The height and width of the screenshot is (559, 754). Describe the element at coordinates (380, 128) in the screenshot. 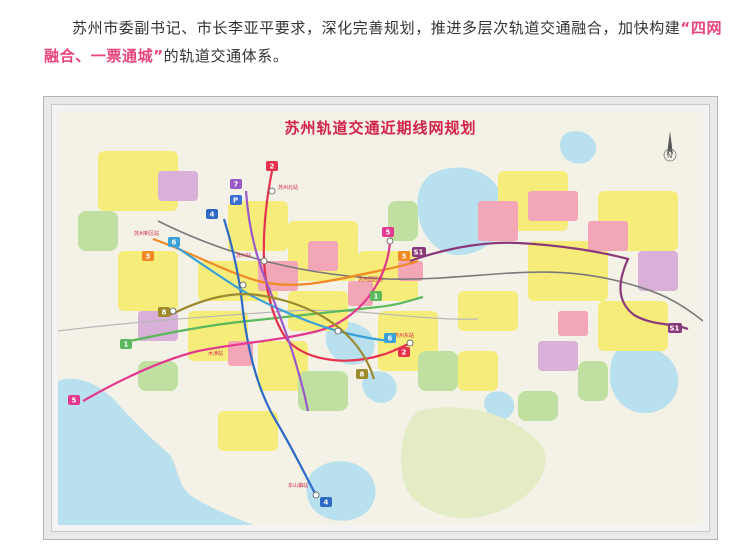

I see `map-title: 苏州轨道交通近期线网规划` at that location.